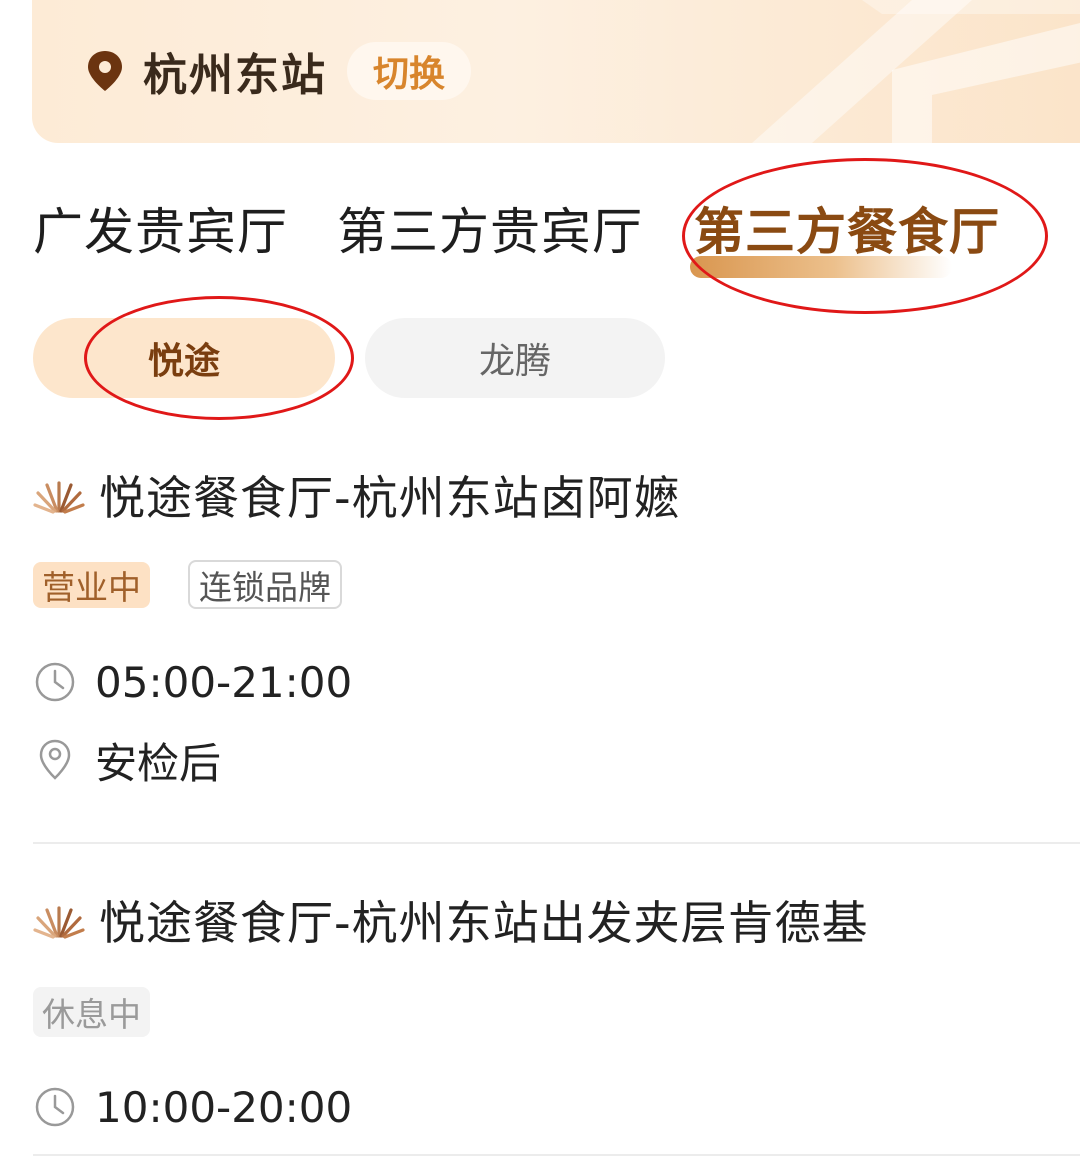  What do you see at coordinates (821, 267) in the screenshot?
I see `active-tab-underline` at bounding box center [821, 267].